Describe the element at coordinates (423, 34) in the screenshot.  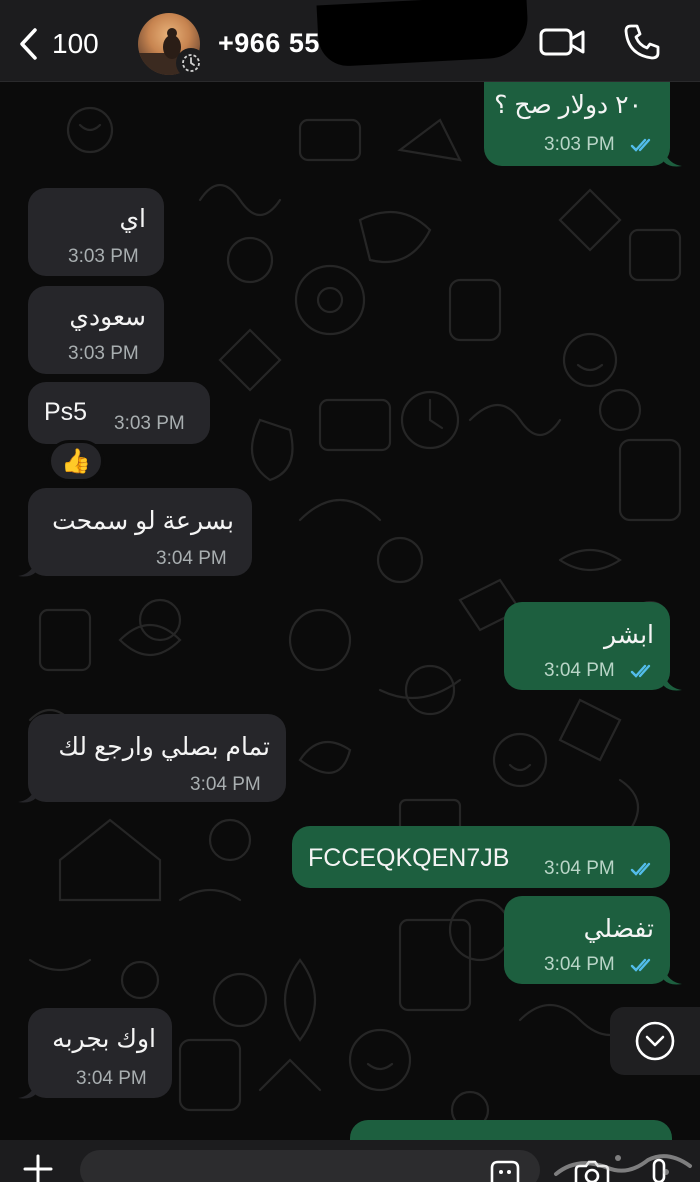
I see `redaction-scribble` at that location.